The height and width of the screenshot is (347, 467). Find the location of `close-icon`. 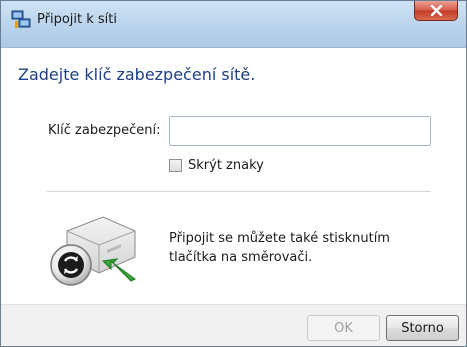

close-icon is located at coordinates (436, 10).